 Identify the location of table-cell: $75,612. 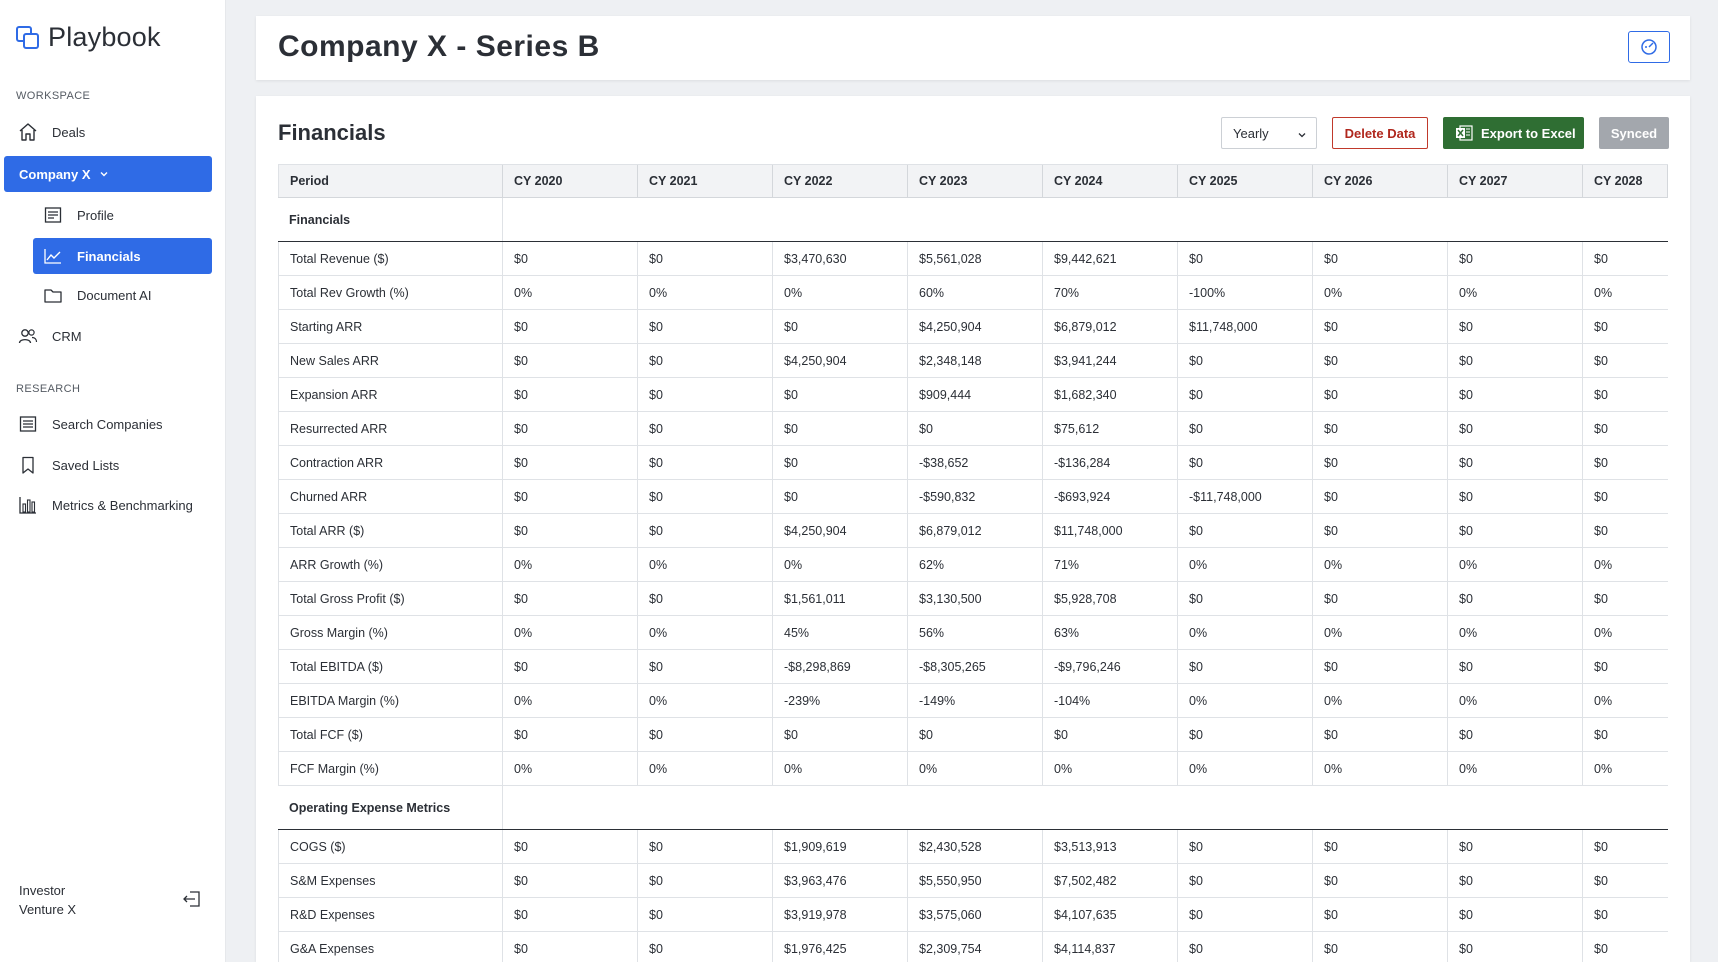
(1110, 428).